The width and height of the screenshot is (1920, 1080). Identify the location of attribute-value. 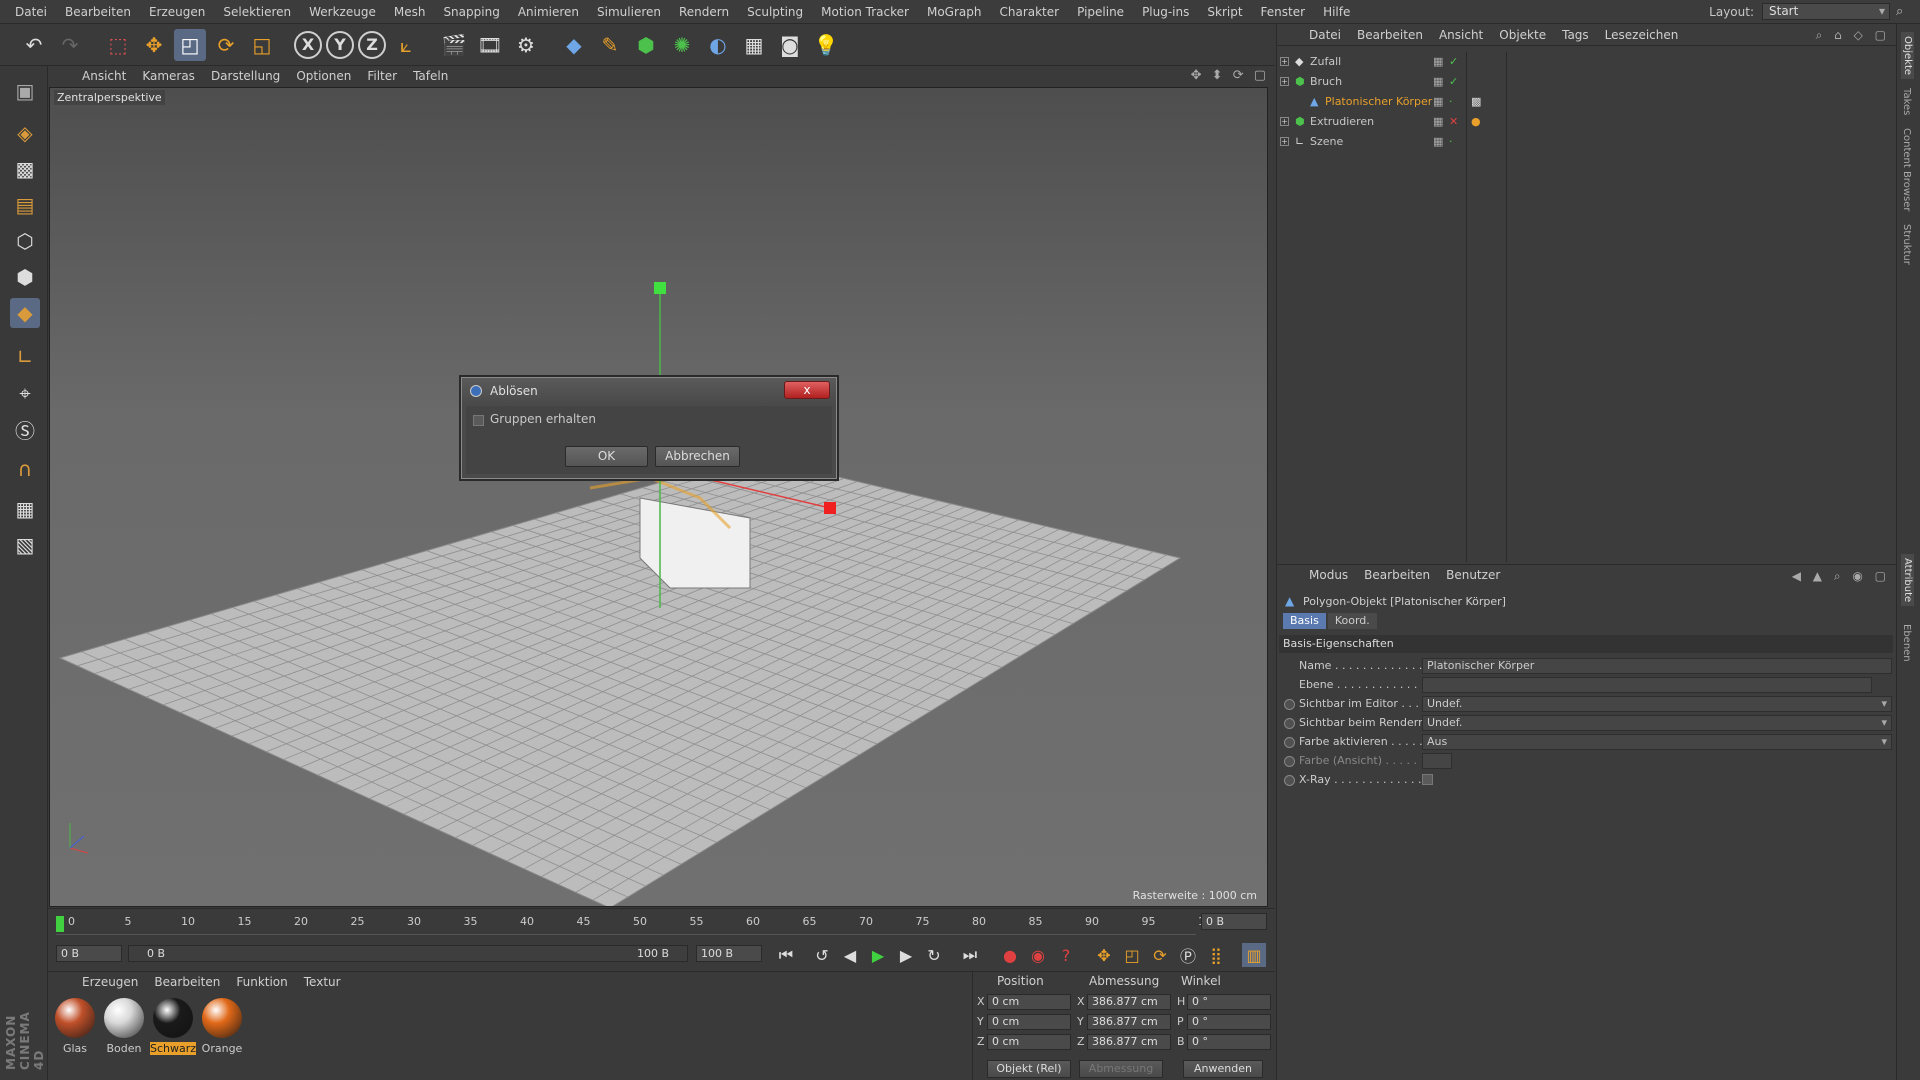
(1647, 685).